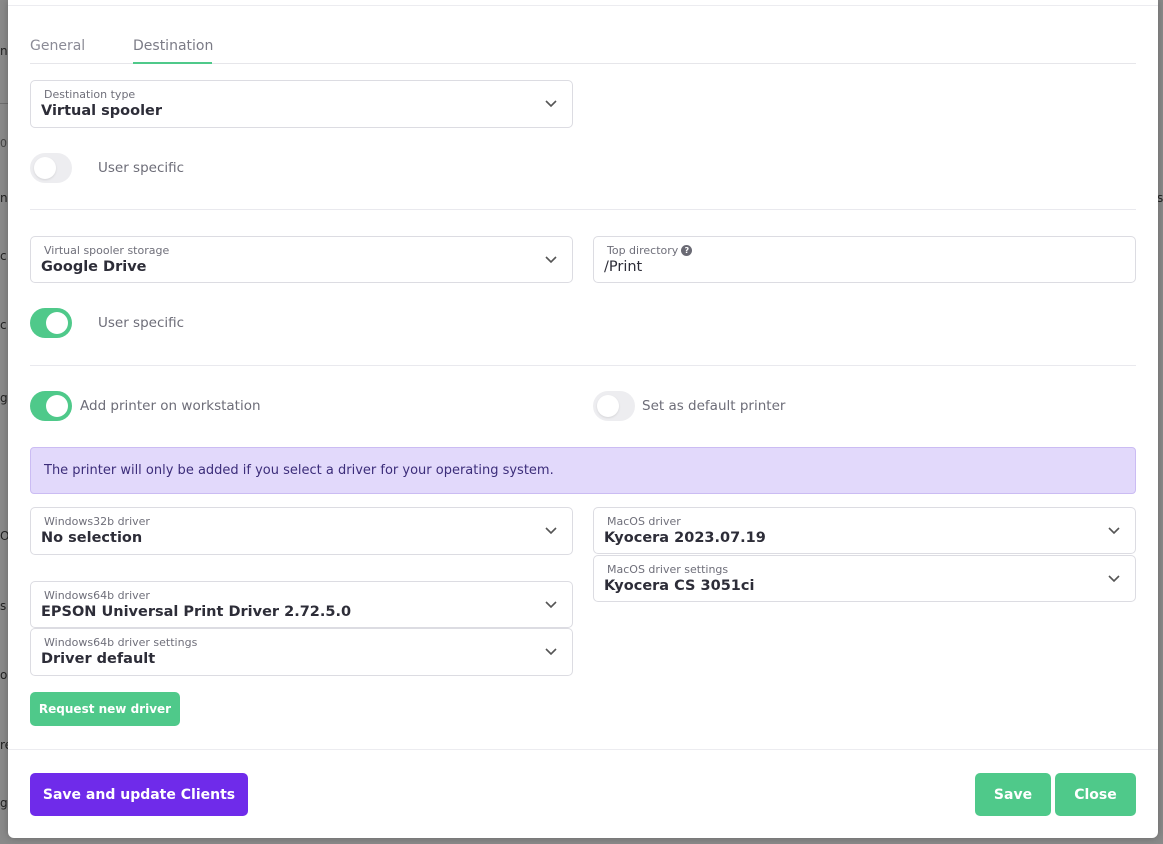  What do you see at coordinates (301, 259) in the screenshot?
I see `spooler-storage-select: Virtual spooler storage Google Drive` at bounding box center [301, 259].